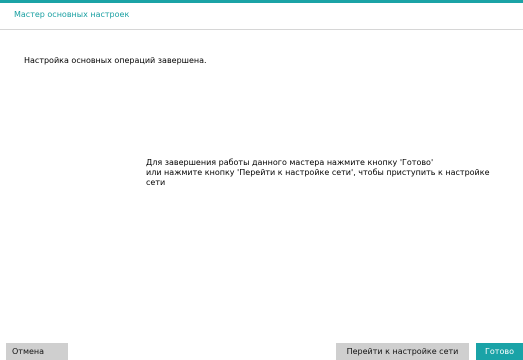 The image size is (523, 360). What do you see at coordinates (156, 182) in the screenshot?
I see `instruction-line-3: сети` at bounding box center [156, 182].